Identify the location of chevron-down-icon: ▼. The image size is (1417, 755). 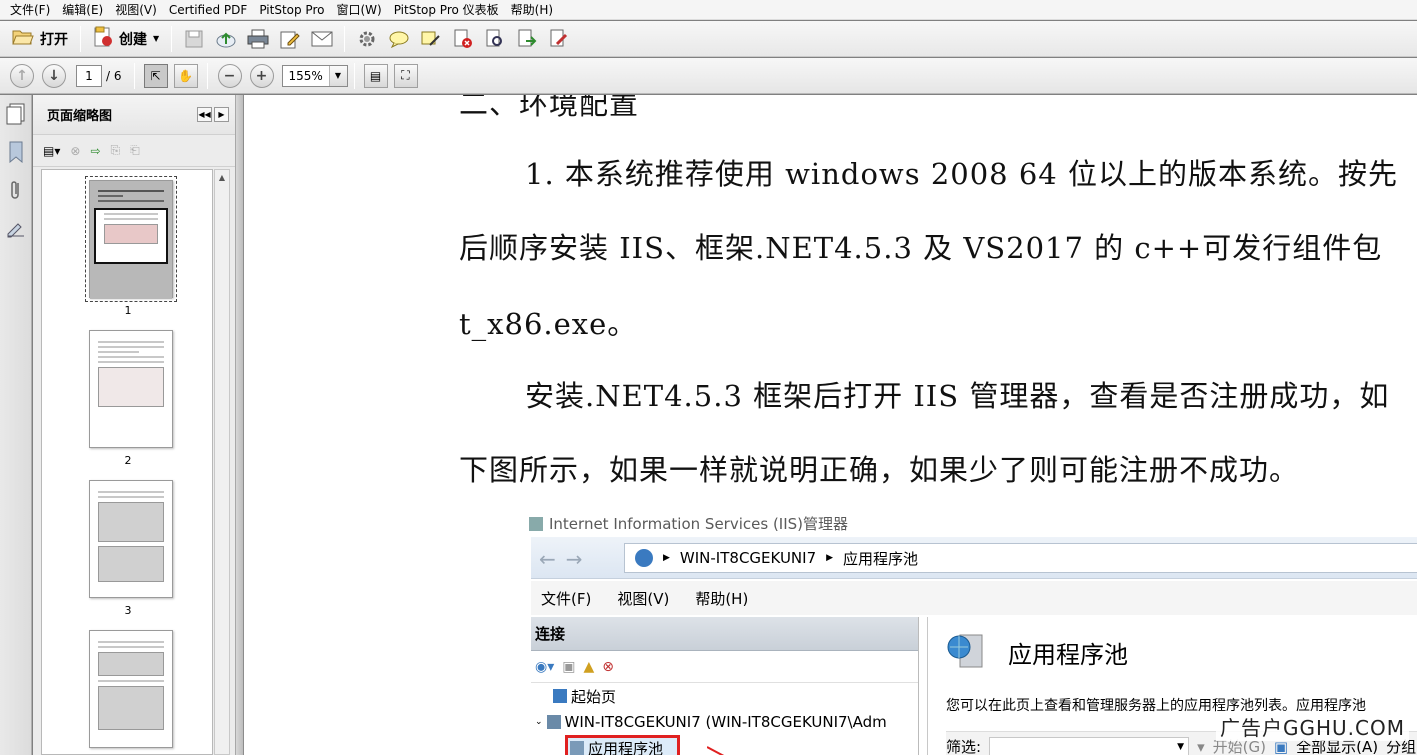
(337, 75).